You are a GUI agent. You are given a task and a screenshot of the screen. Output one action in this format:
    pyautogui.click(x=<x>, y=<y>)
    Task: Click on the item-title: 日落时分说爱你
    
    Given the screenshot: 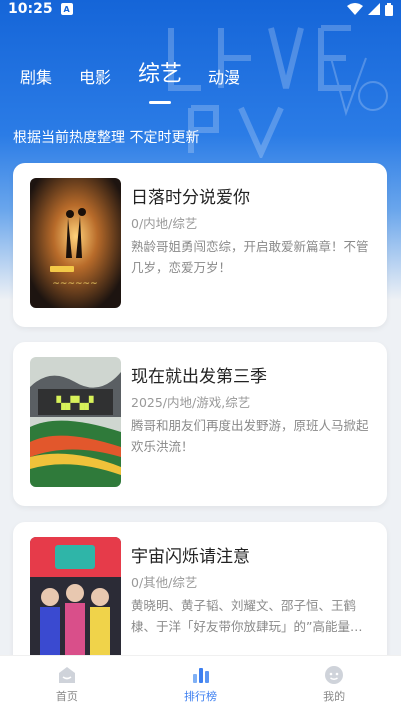 What is the action you would take?
    pyautogui.click(x=190, y=198)
    